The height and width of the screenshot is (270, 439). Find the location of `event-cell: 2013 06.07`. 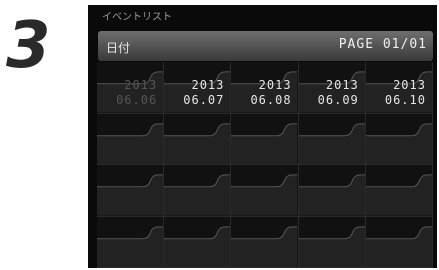

event-cell: 2013 06.07 is located at coordinates (198, 88).